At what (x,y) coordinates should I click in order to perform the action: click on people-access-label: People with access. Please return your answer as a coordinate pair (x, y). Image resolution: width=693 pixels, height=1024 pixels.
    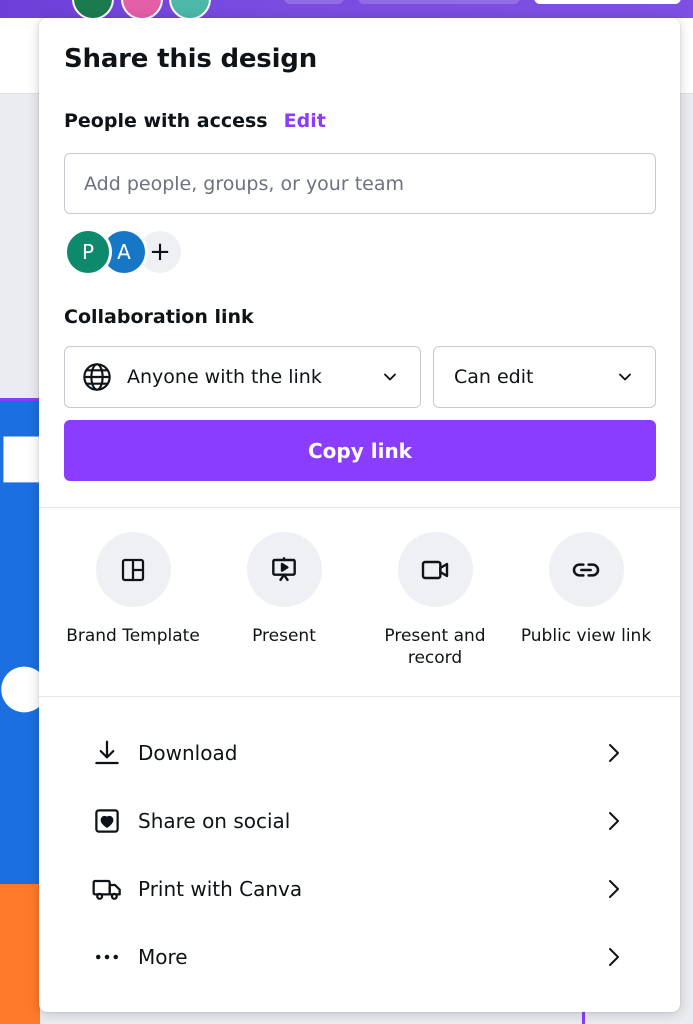
    Looking at the image, I should click on (166, 121).